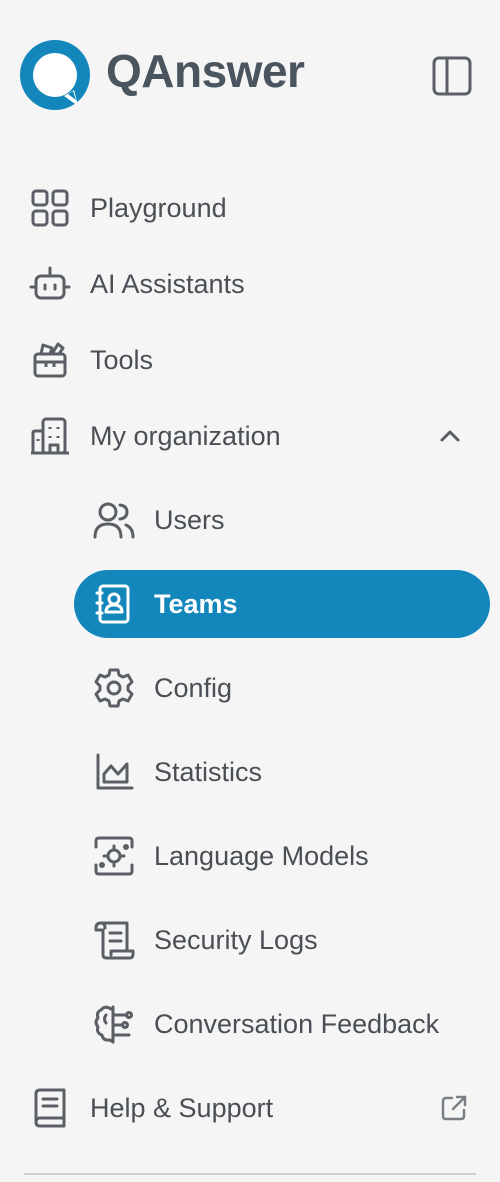 The image size is (500, 1182). Describe the element at coordinates (193, 687) in the screenshot. I see `nav-label: Config` at that location.